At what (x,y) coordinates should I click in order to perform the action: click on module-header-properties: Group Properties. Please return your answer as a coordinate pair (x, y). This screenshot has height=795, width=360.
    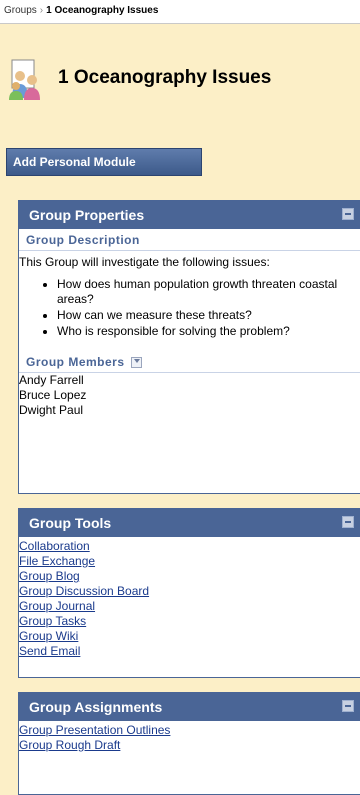
    Looking at the image, I should click on (189, 215).